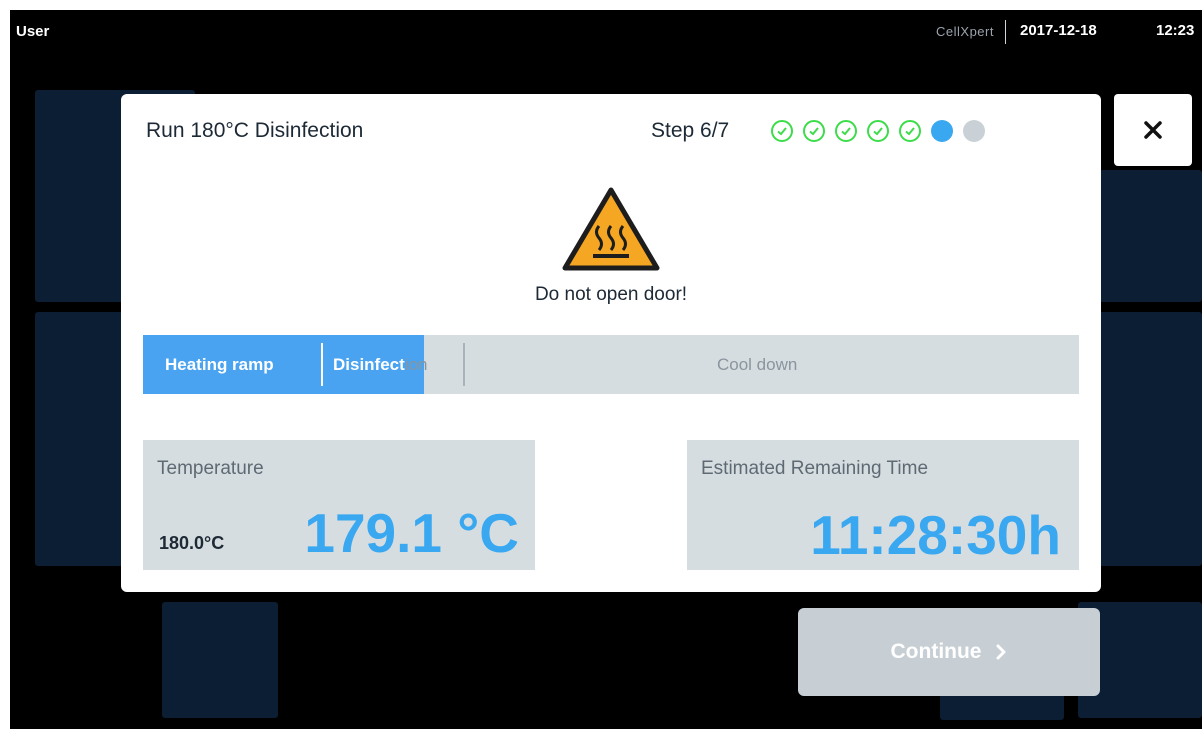 Image resolution: width=1202 pixels, height=729 pixels. Describe the element at coordinates (1175, 30) in the screenshot. I see `time-display: 12:23` at that location.